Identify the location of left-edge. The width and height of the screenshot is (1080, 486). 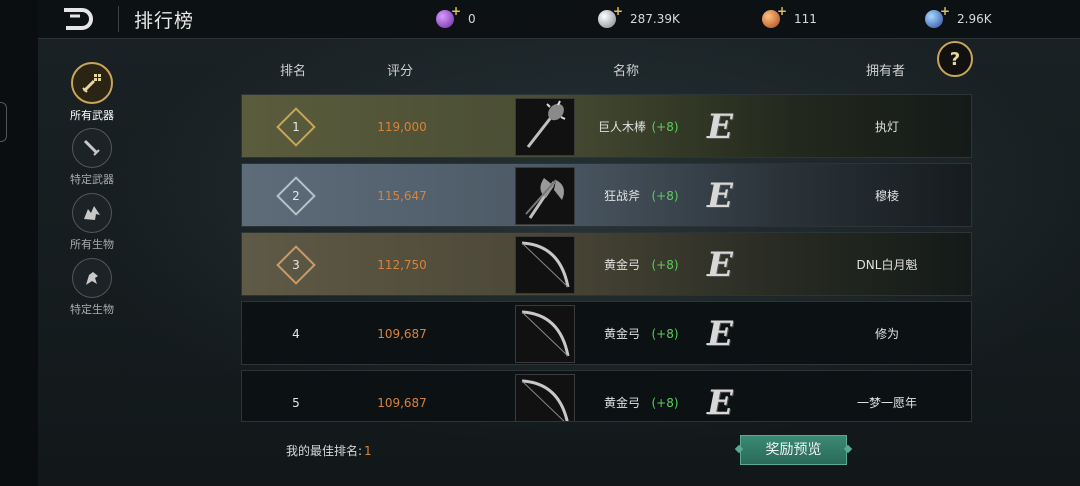
(19, 243).